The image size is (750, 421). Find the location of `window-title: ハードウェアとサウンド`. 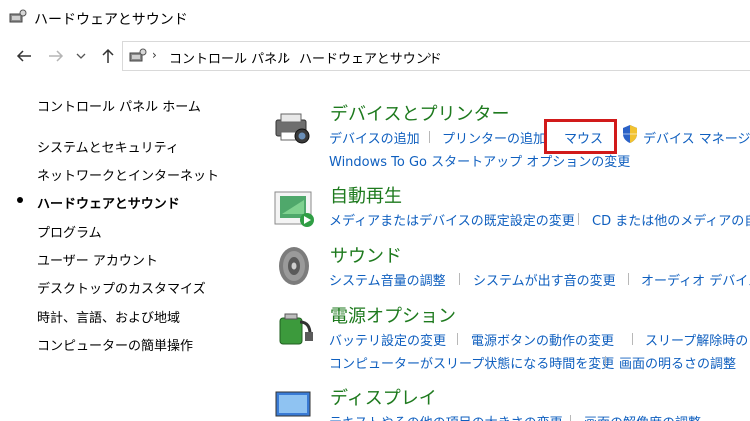

window-title: ハードウェアとサウンド is located at coordinates (111, 20).